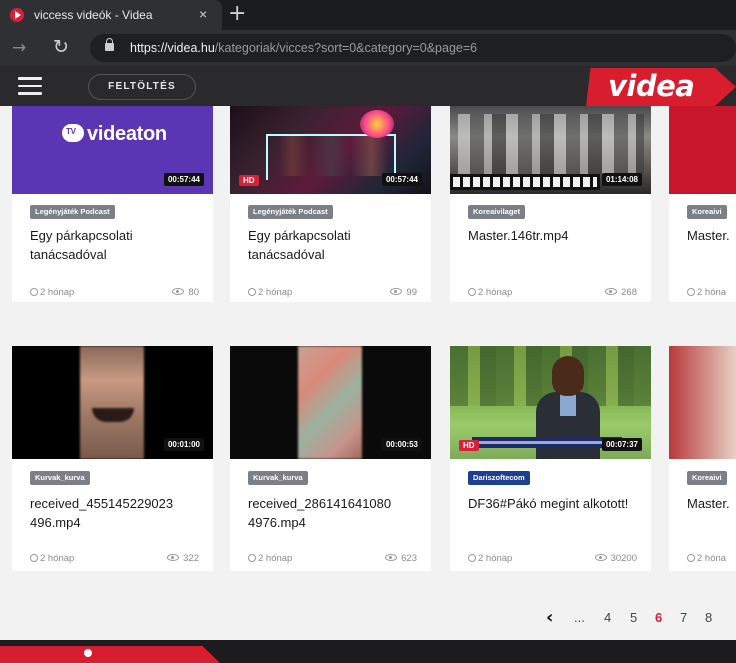 The image size is (736, 663). What do you see at coordinates (19, 48) in the screenshot?
I see `forward-icon: →` at bounding box center [19, 48].